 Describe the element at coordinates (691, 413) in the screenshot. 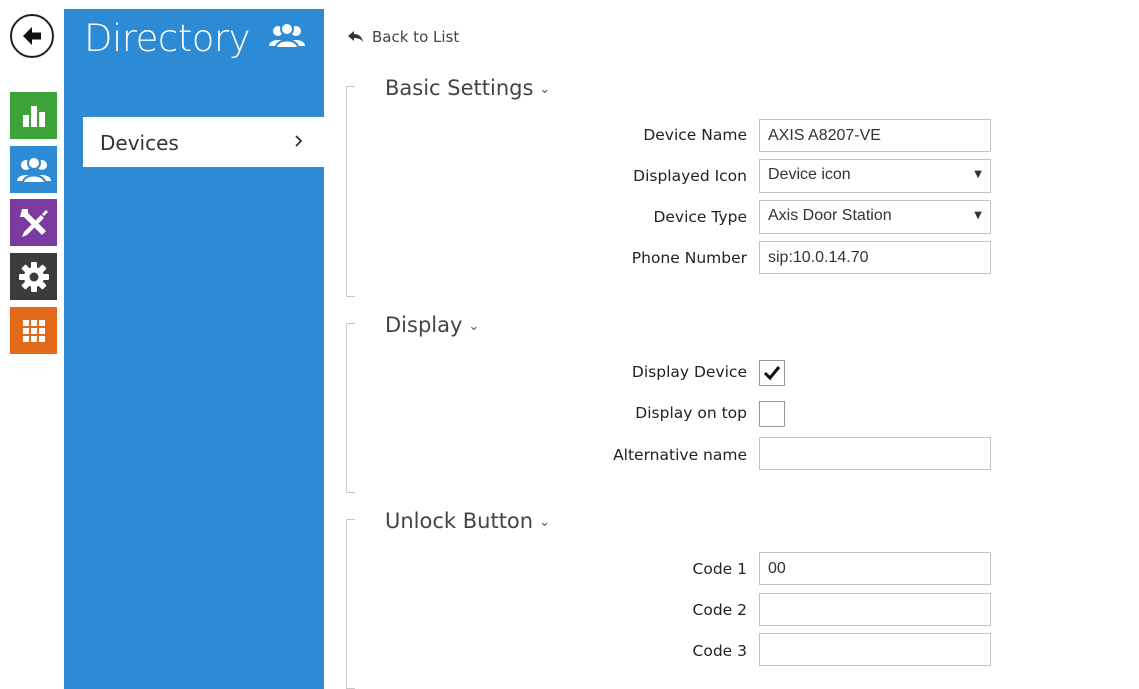

I see `display-on-top-label: Display on top` at that location.